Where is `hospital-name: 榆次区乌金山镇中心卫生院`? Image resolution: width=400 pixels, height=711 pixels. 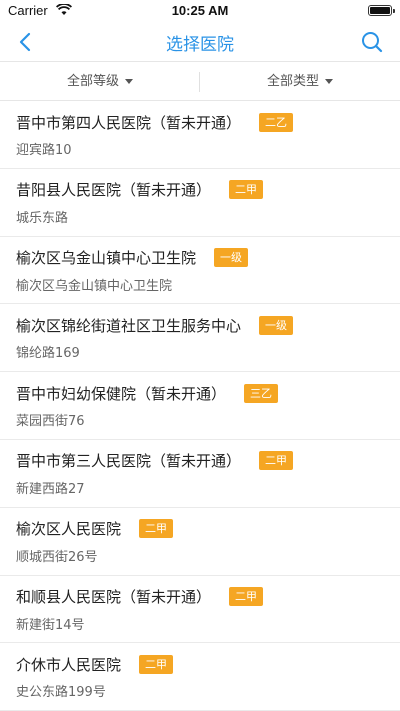 hospital-name: 榆次区乌金山镇中心卫生院 is located at coordinates (106, 258).